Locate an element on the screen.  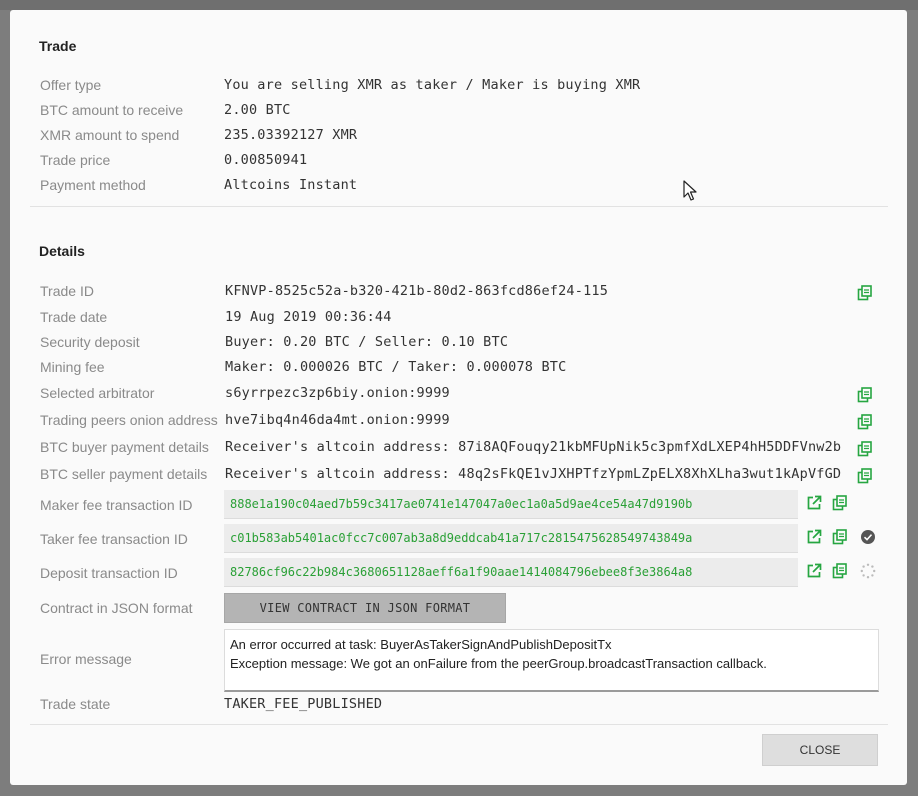
trade-state-label: Trade state is located at coordinates (75, 704).